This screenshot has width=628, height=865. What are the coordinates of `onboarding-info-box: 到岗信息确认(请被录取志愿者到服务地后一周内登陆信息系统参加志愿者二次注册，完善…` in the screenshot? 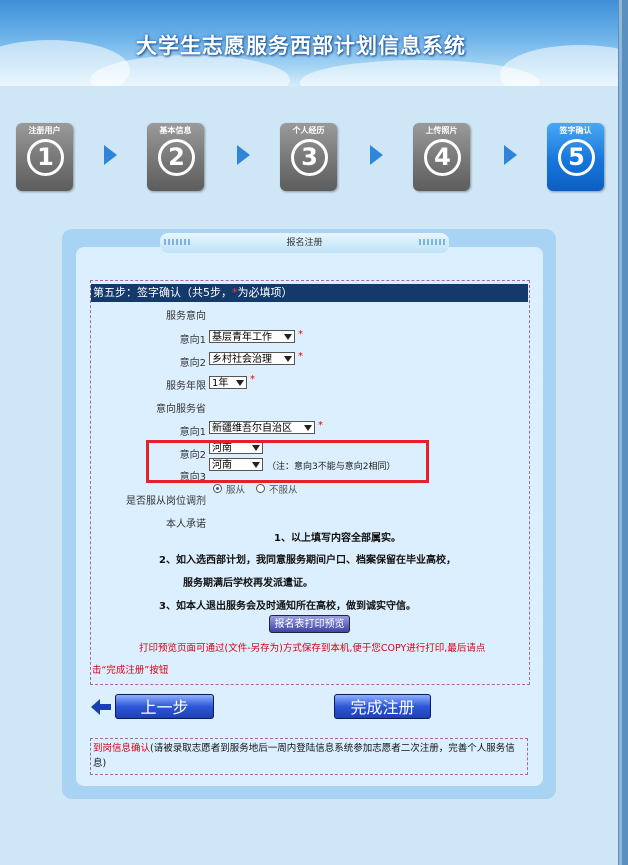 It's located at (309, 756).